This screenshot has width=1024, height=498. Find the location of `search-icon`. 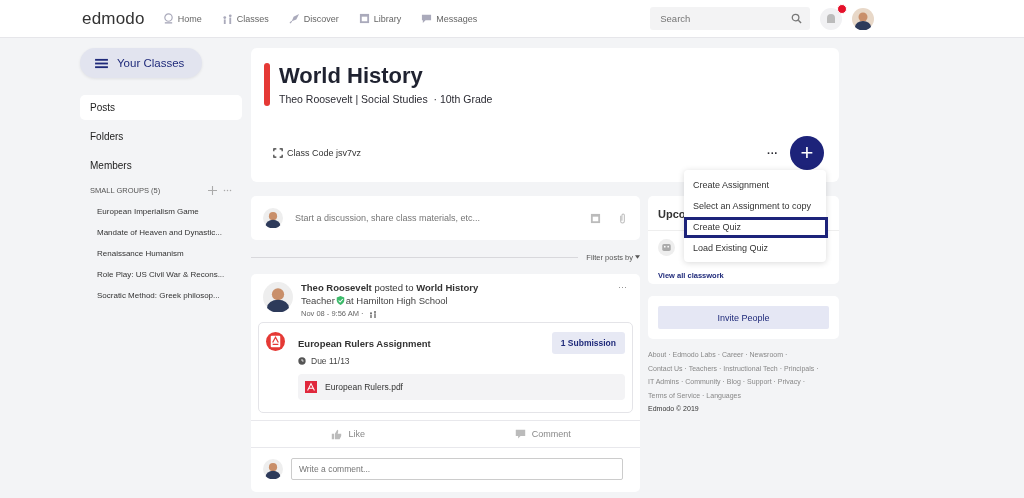

search-icon is located at coordinates (797, 18).